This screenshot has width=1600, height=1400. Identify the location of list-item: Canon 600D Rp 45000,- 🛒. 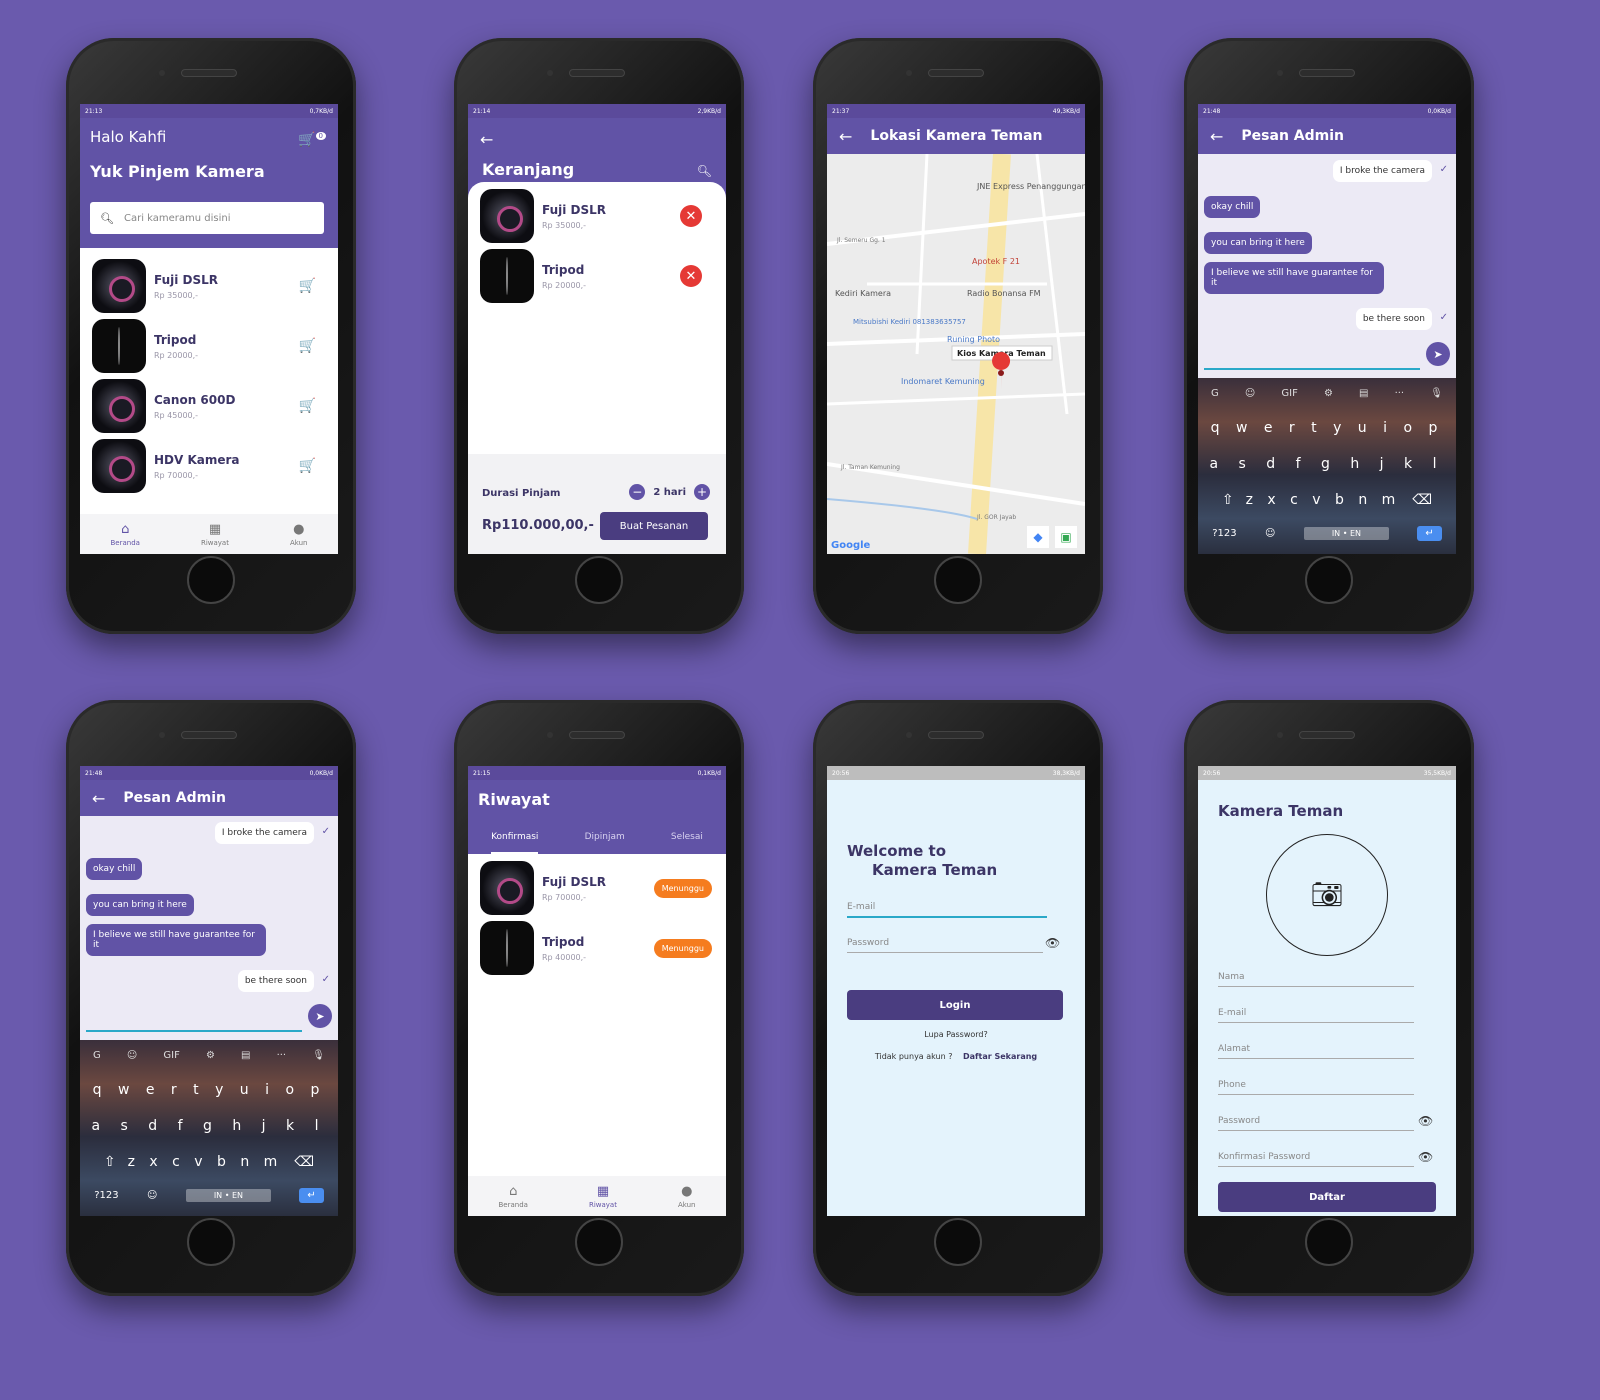
(209, 406).